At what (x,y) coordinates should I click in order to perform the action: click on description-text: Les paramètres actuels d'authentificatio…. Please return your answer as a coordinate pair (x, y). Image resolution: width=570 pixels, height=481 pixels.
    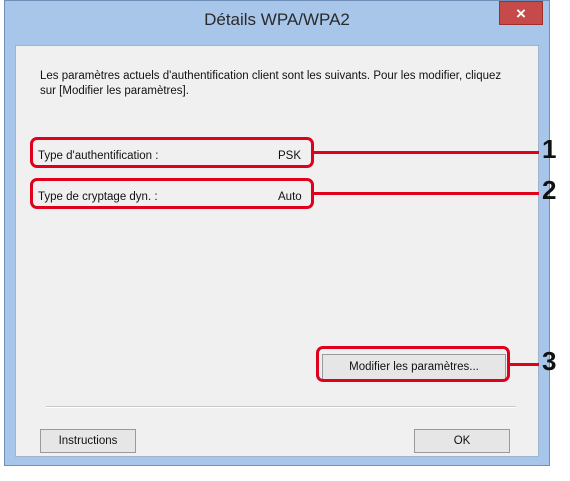
    Looking at the image, I should click on (271, 83).